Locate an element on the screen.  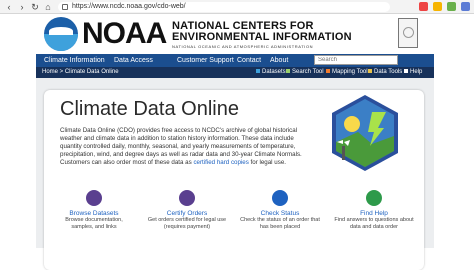
description-end: for legal use. is located at coordinates (267, 162).